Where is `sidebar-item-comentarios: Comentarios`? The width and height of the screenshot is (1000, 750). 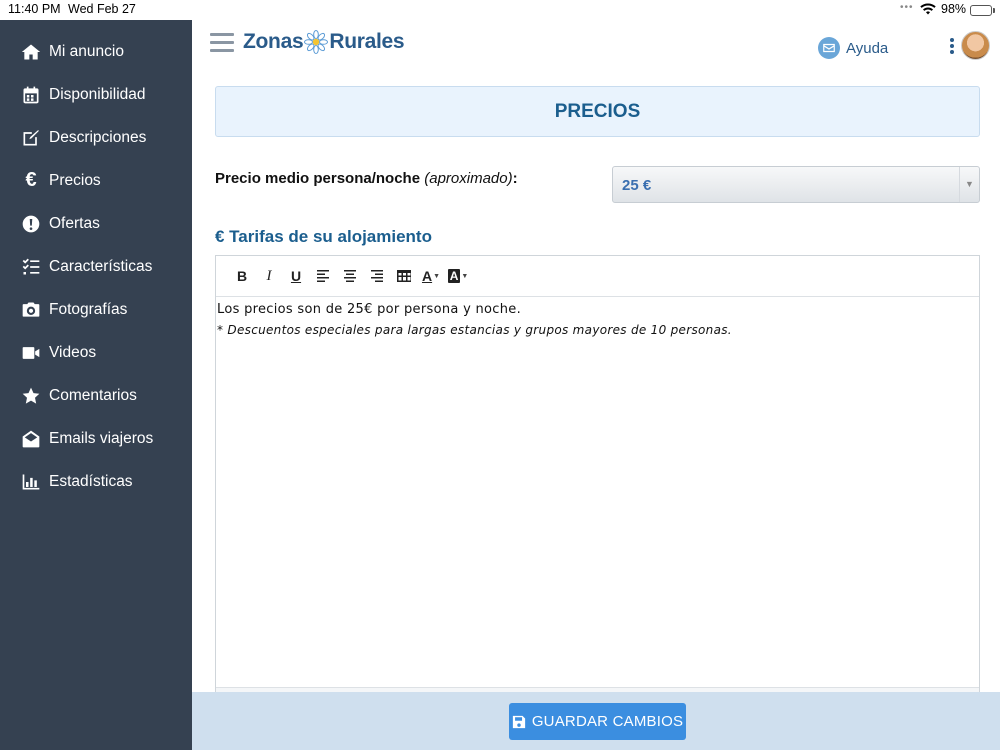
sidebar-item-comentarios: Comentarios is located at coordinates (96, 395).